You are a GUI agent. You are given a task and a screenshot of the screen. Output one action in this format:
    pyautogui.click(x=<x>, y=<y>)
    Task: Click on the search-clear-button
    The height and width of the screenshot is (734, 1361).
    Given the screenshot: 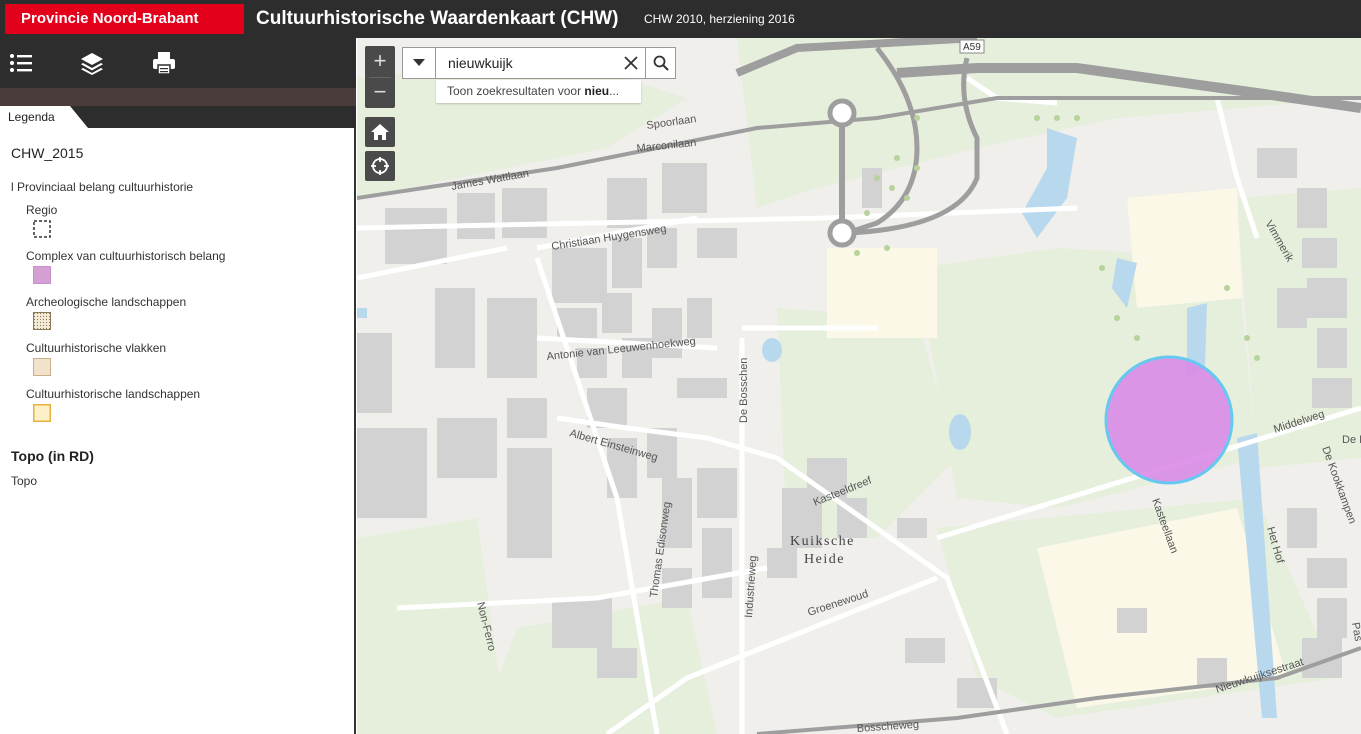 What is the action you would take?
    pyautogui.click(x=631, y=63)
    